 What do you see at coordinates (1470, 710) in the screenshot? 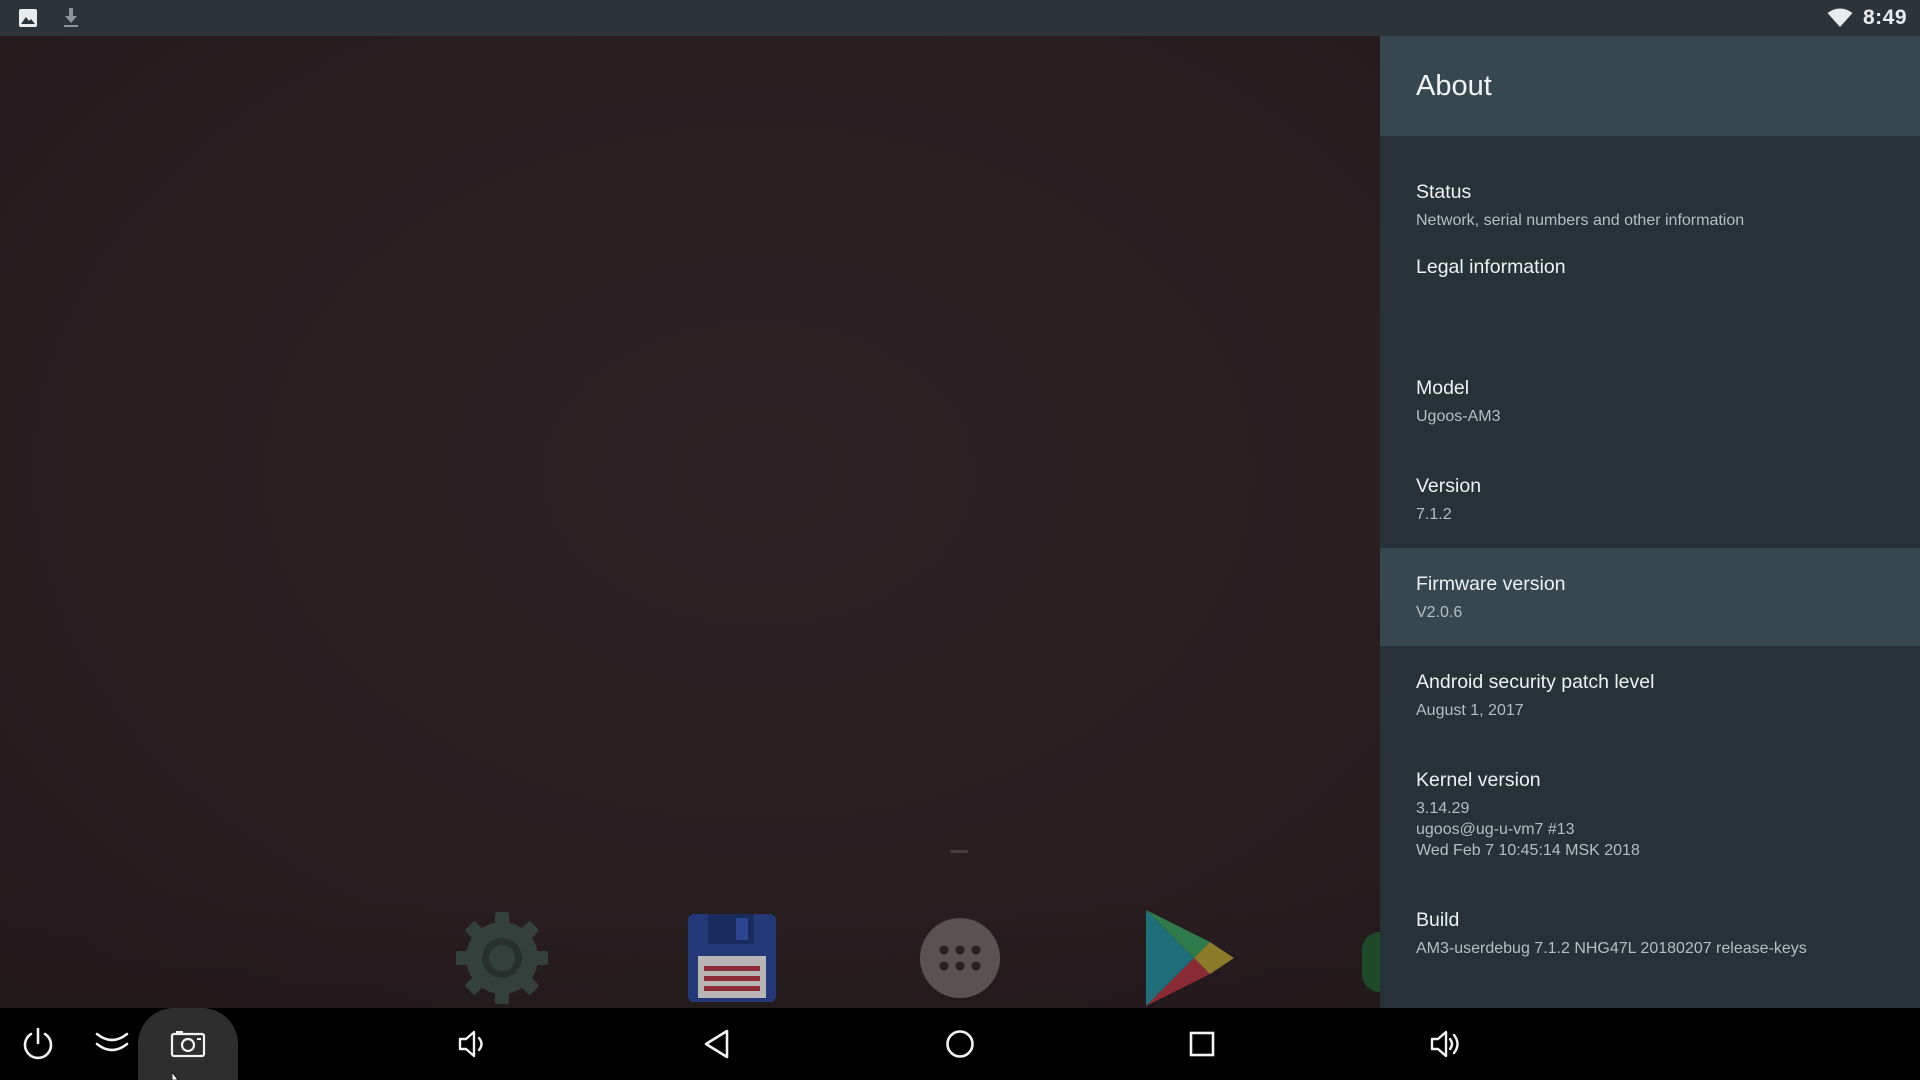
I see `setting-summary: August 1, 2017` at bounding box center [1470, 710].